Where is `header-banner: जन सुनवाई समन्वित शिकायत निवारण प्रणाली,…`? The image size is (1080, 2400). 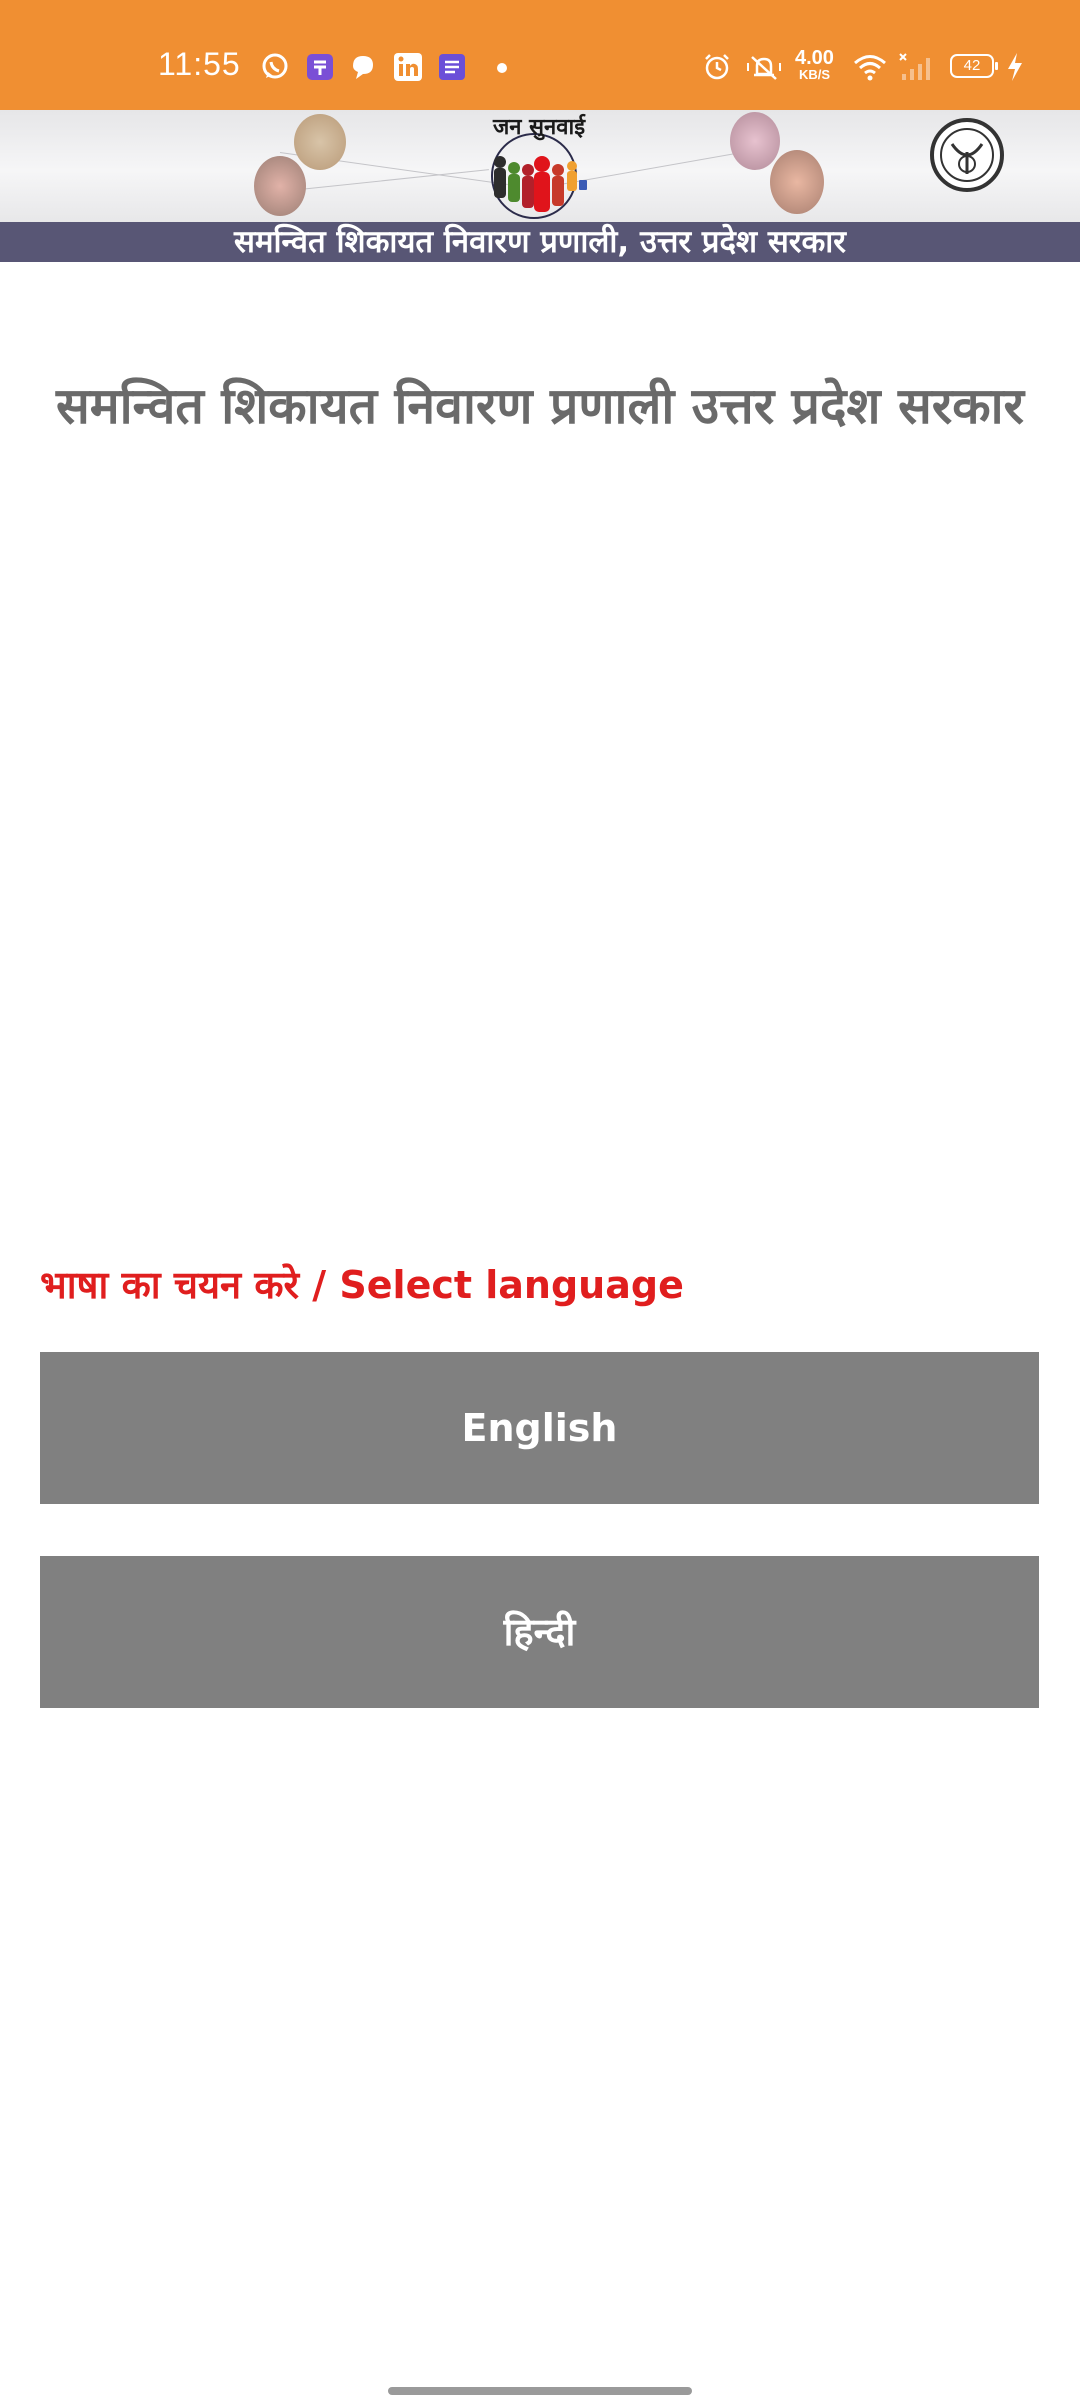 header-banner: जन सुनवाई समन्वित शिकायत निवारण प्रणाली,… is located at coordinates (540, 186).